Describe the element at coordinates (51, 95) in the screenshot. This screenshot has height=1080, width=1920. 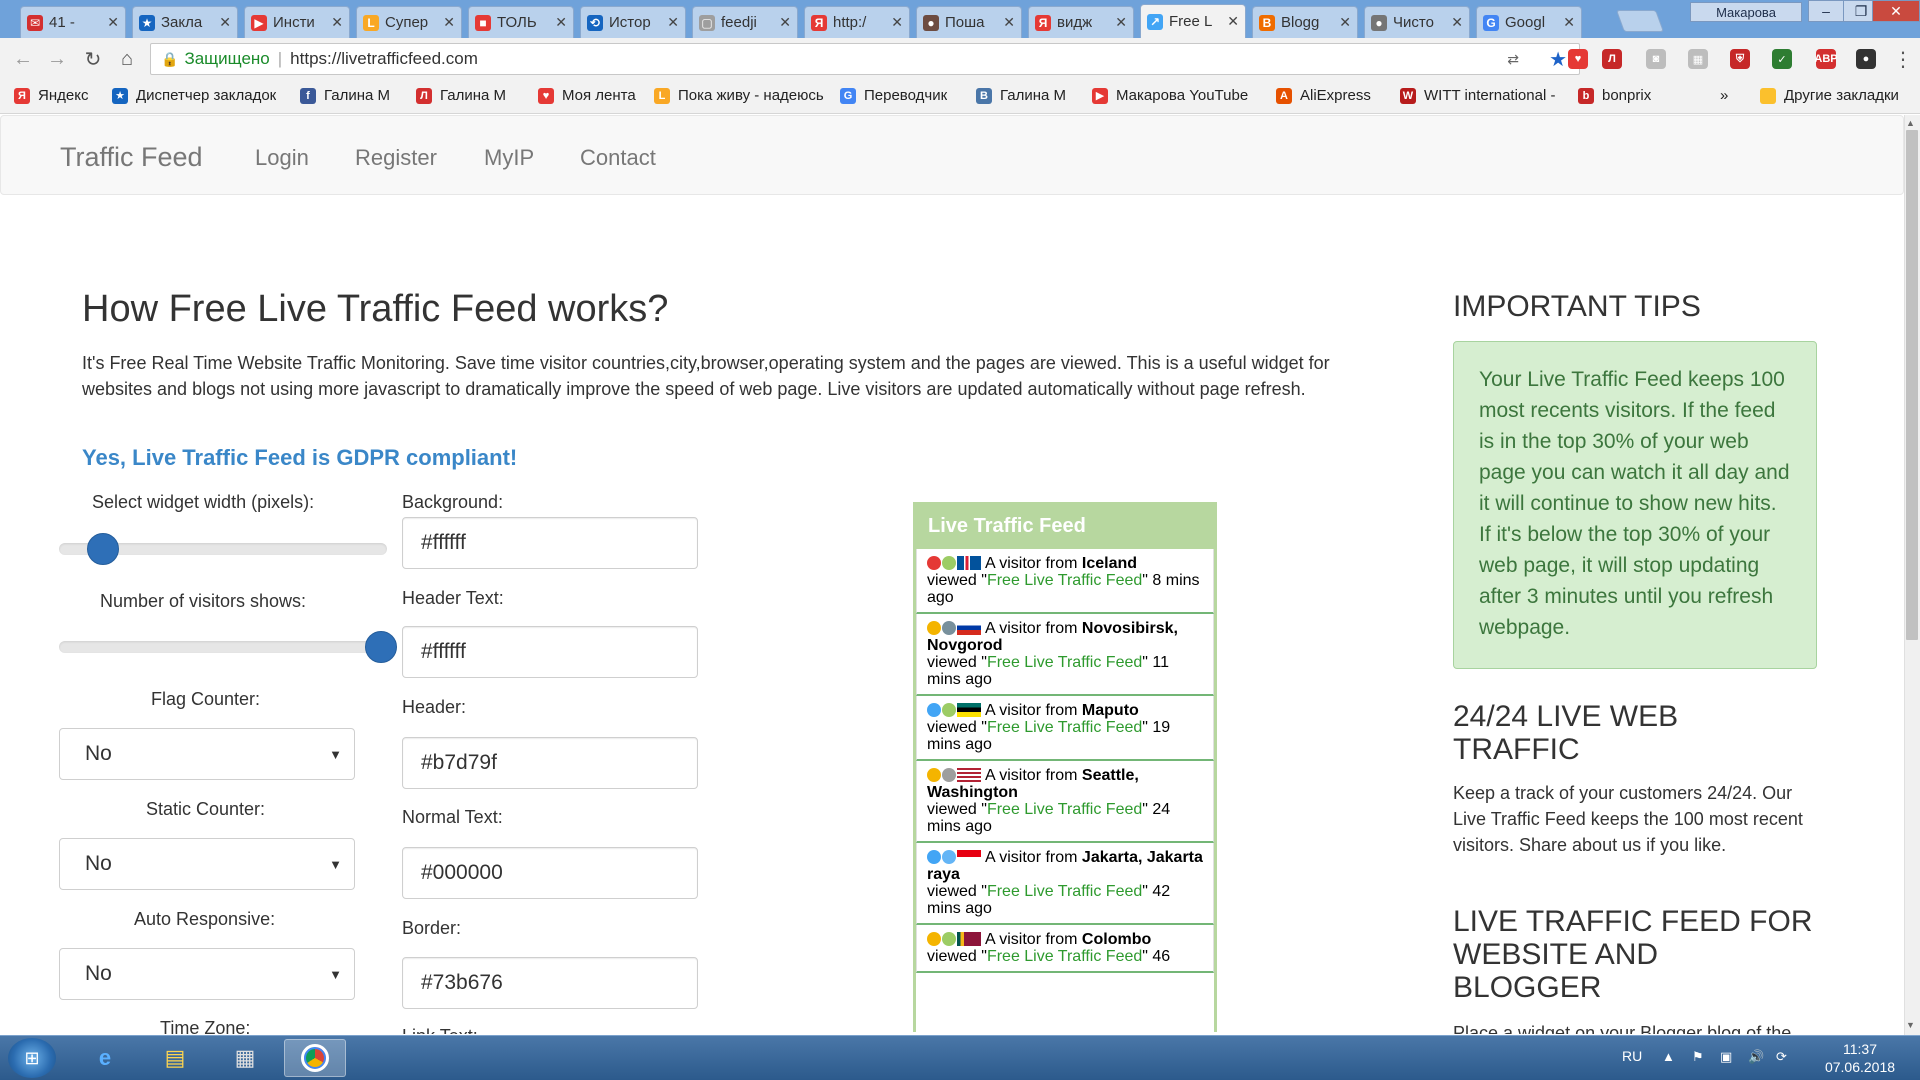
I see `bookmark-item: Я Яндекс` at that location.